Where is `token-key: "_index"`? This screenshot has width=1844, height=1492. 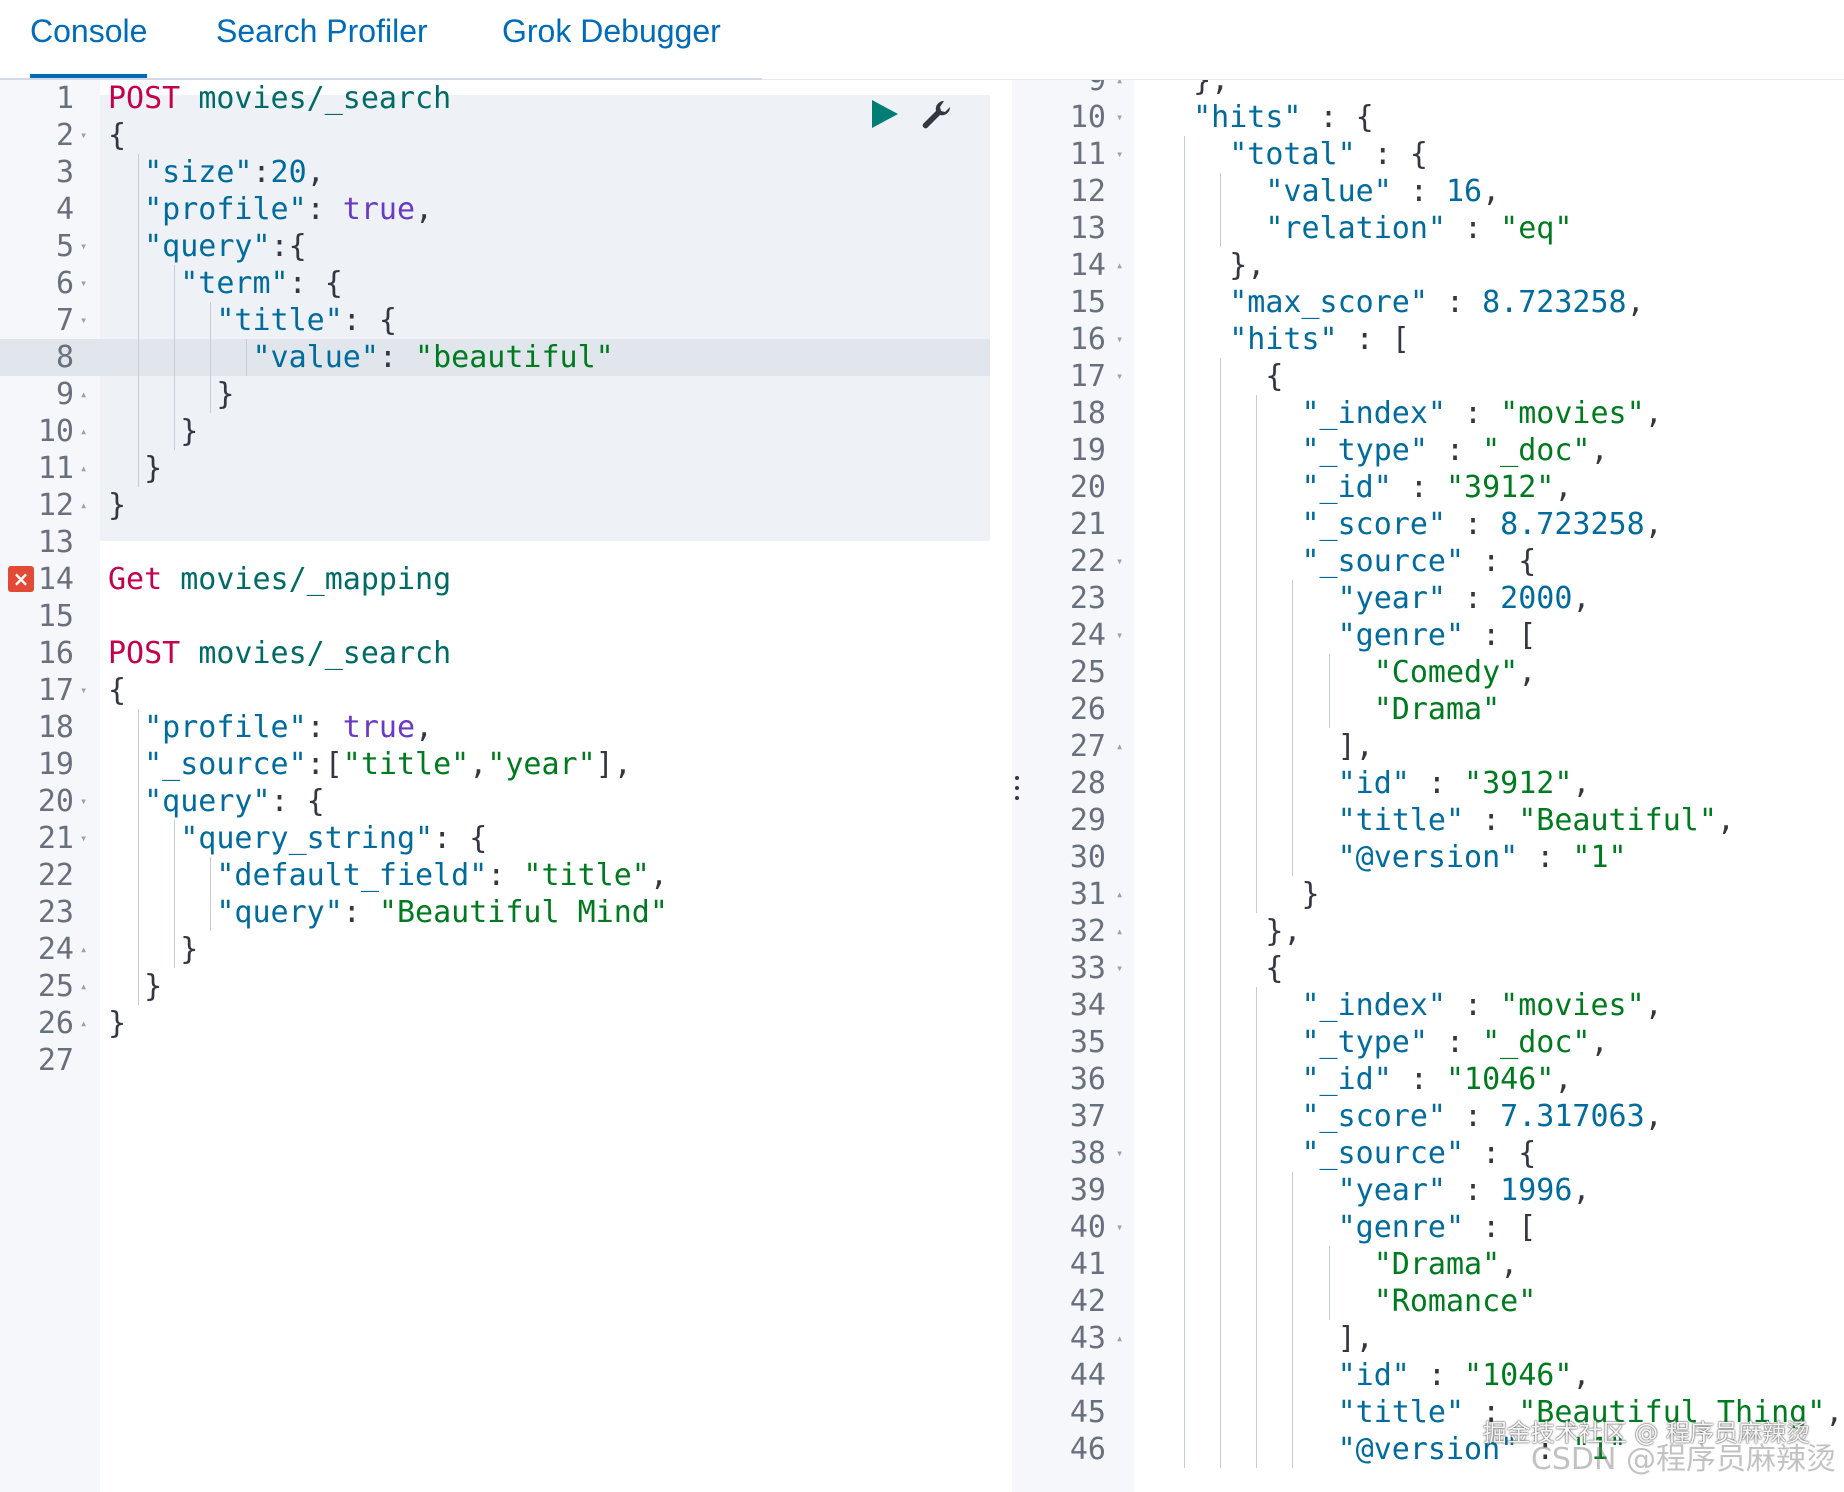
token-key: "_index" is located at coordinates (1373, 413).